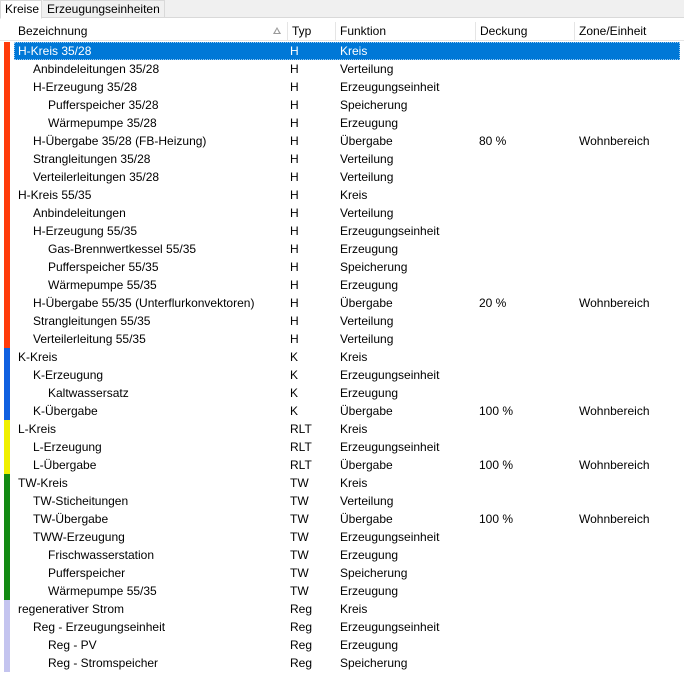  What do you see at coordinates (342, 69) in the screenshot?
I see `table-row: Anbindeleitungen 35/28 H Verteilung` at bounding box center [342, 69].